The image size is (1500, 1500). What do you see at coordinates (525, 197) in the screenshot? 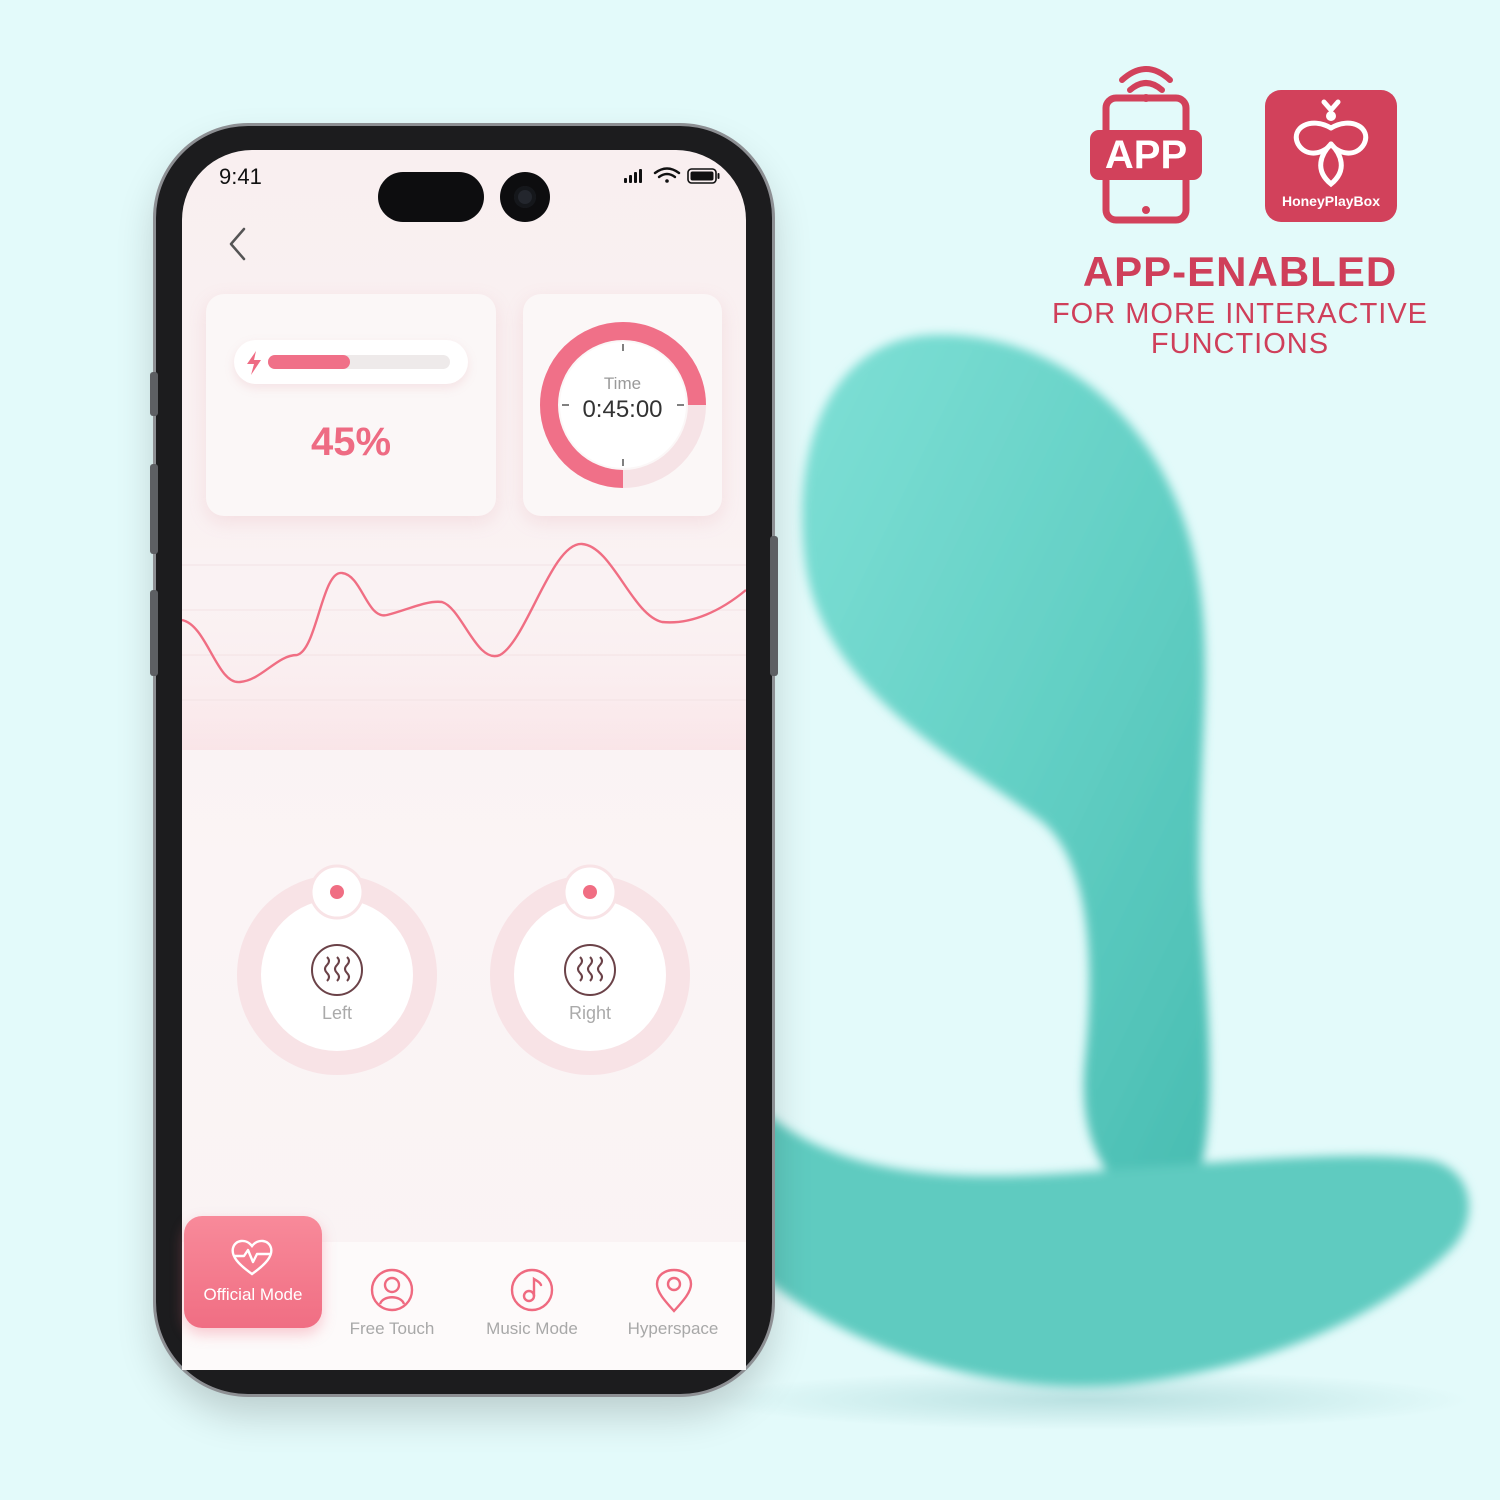
I see `camera-lens` at bounding box center [525, 197].